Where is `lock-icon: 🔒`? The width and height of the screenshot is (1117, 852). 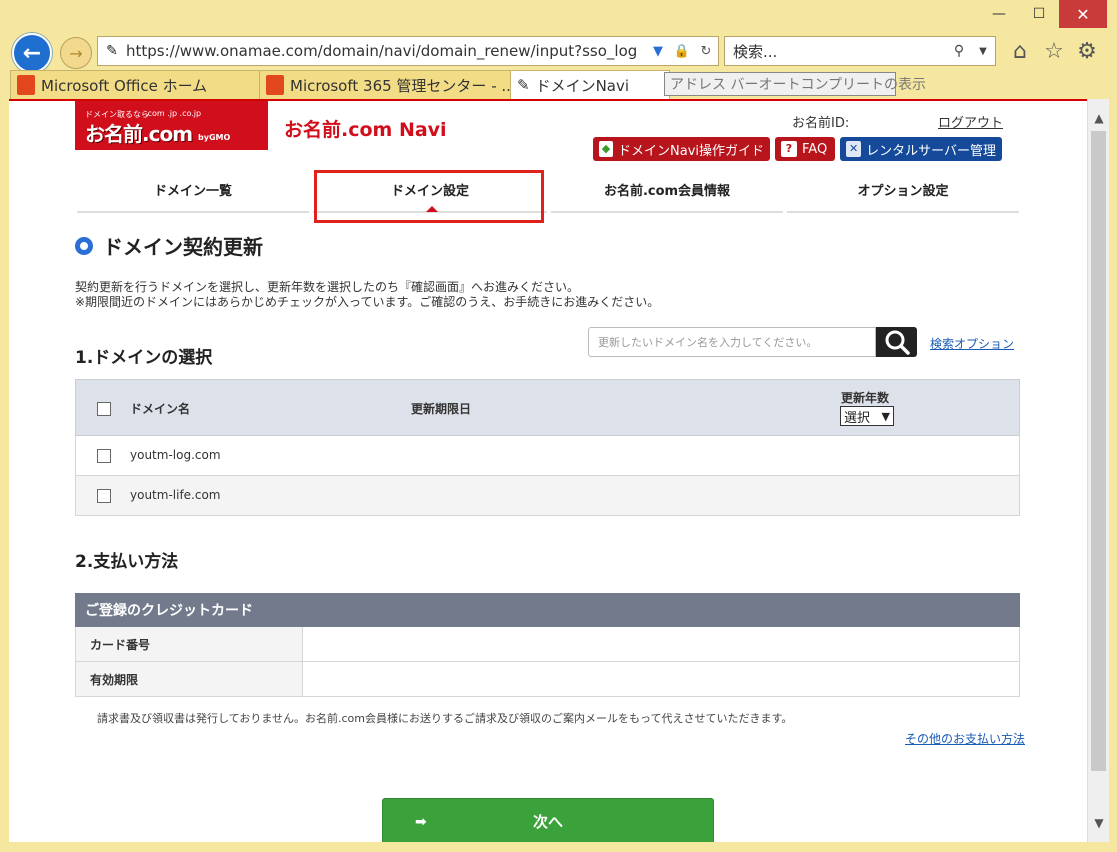
lock-icon: 🔒 is located at coordinates (682, 51).